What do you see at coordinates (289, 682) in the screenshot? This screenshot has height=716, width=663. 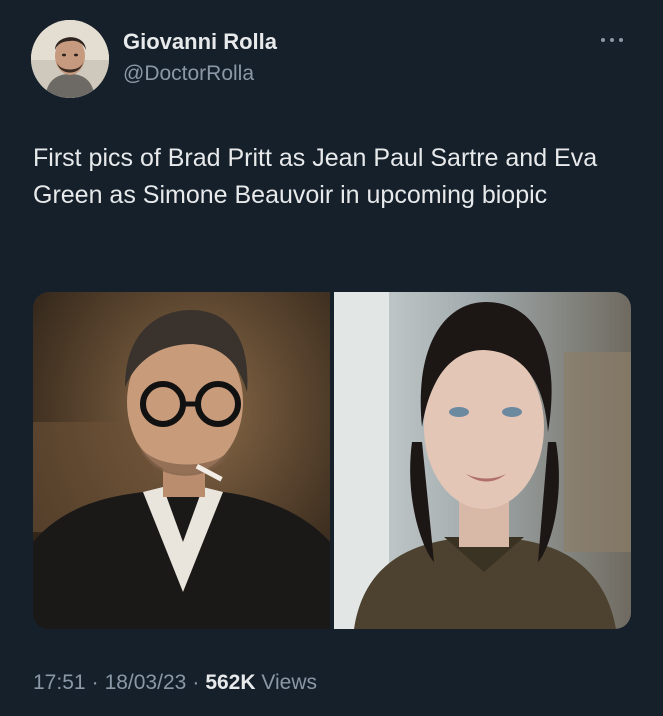 I see `views-label: Views` at bounding box center [289, 682].